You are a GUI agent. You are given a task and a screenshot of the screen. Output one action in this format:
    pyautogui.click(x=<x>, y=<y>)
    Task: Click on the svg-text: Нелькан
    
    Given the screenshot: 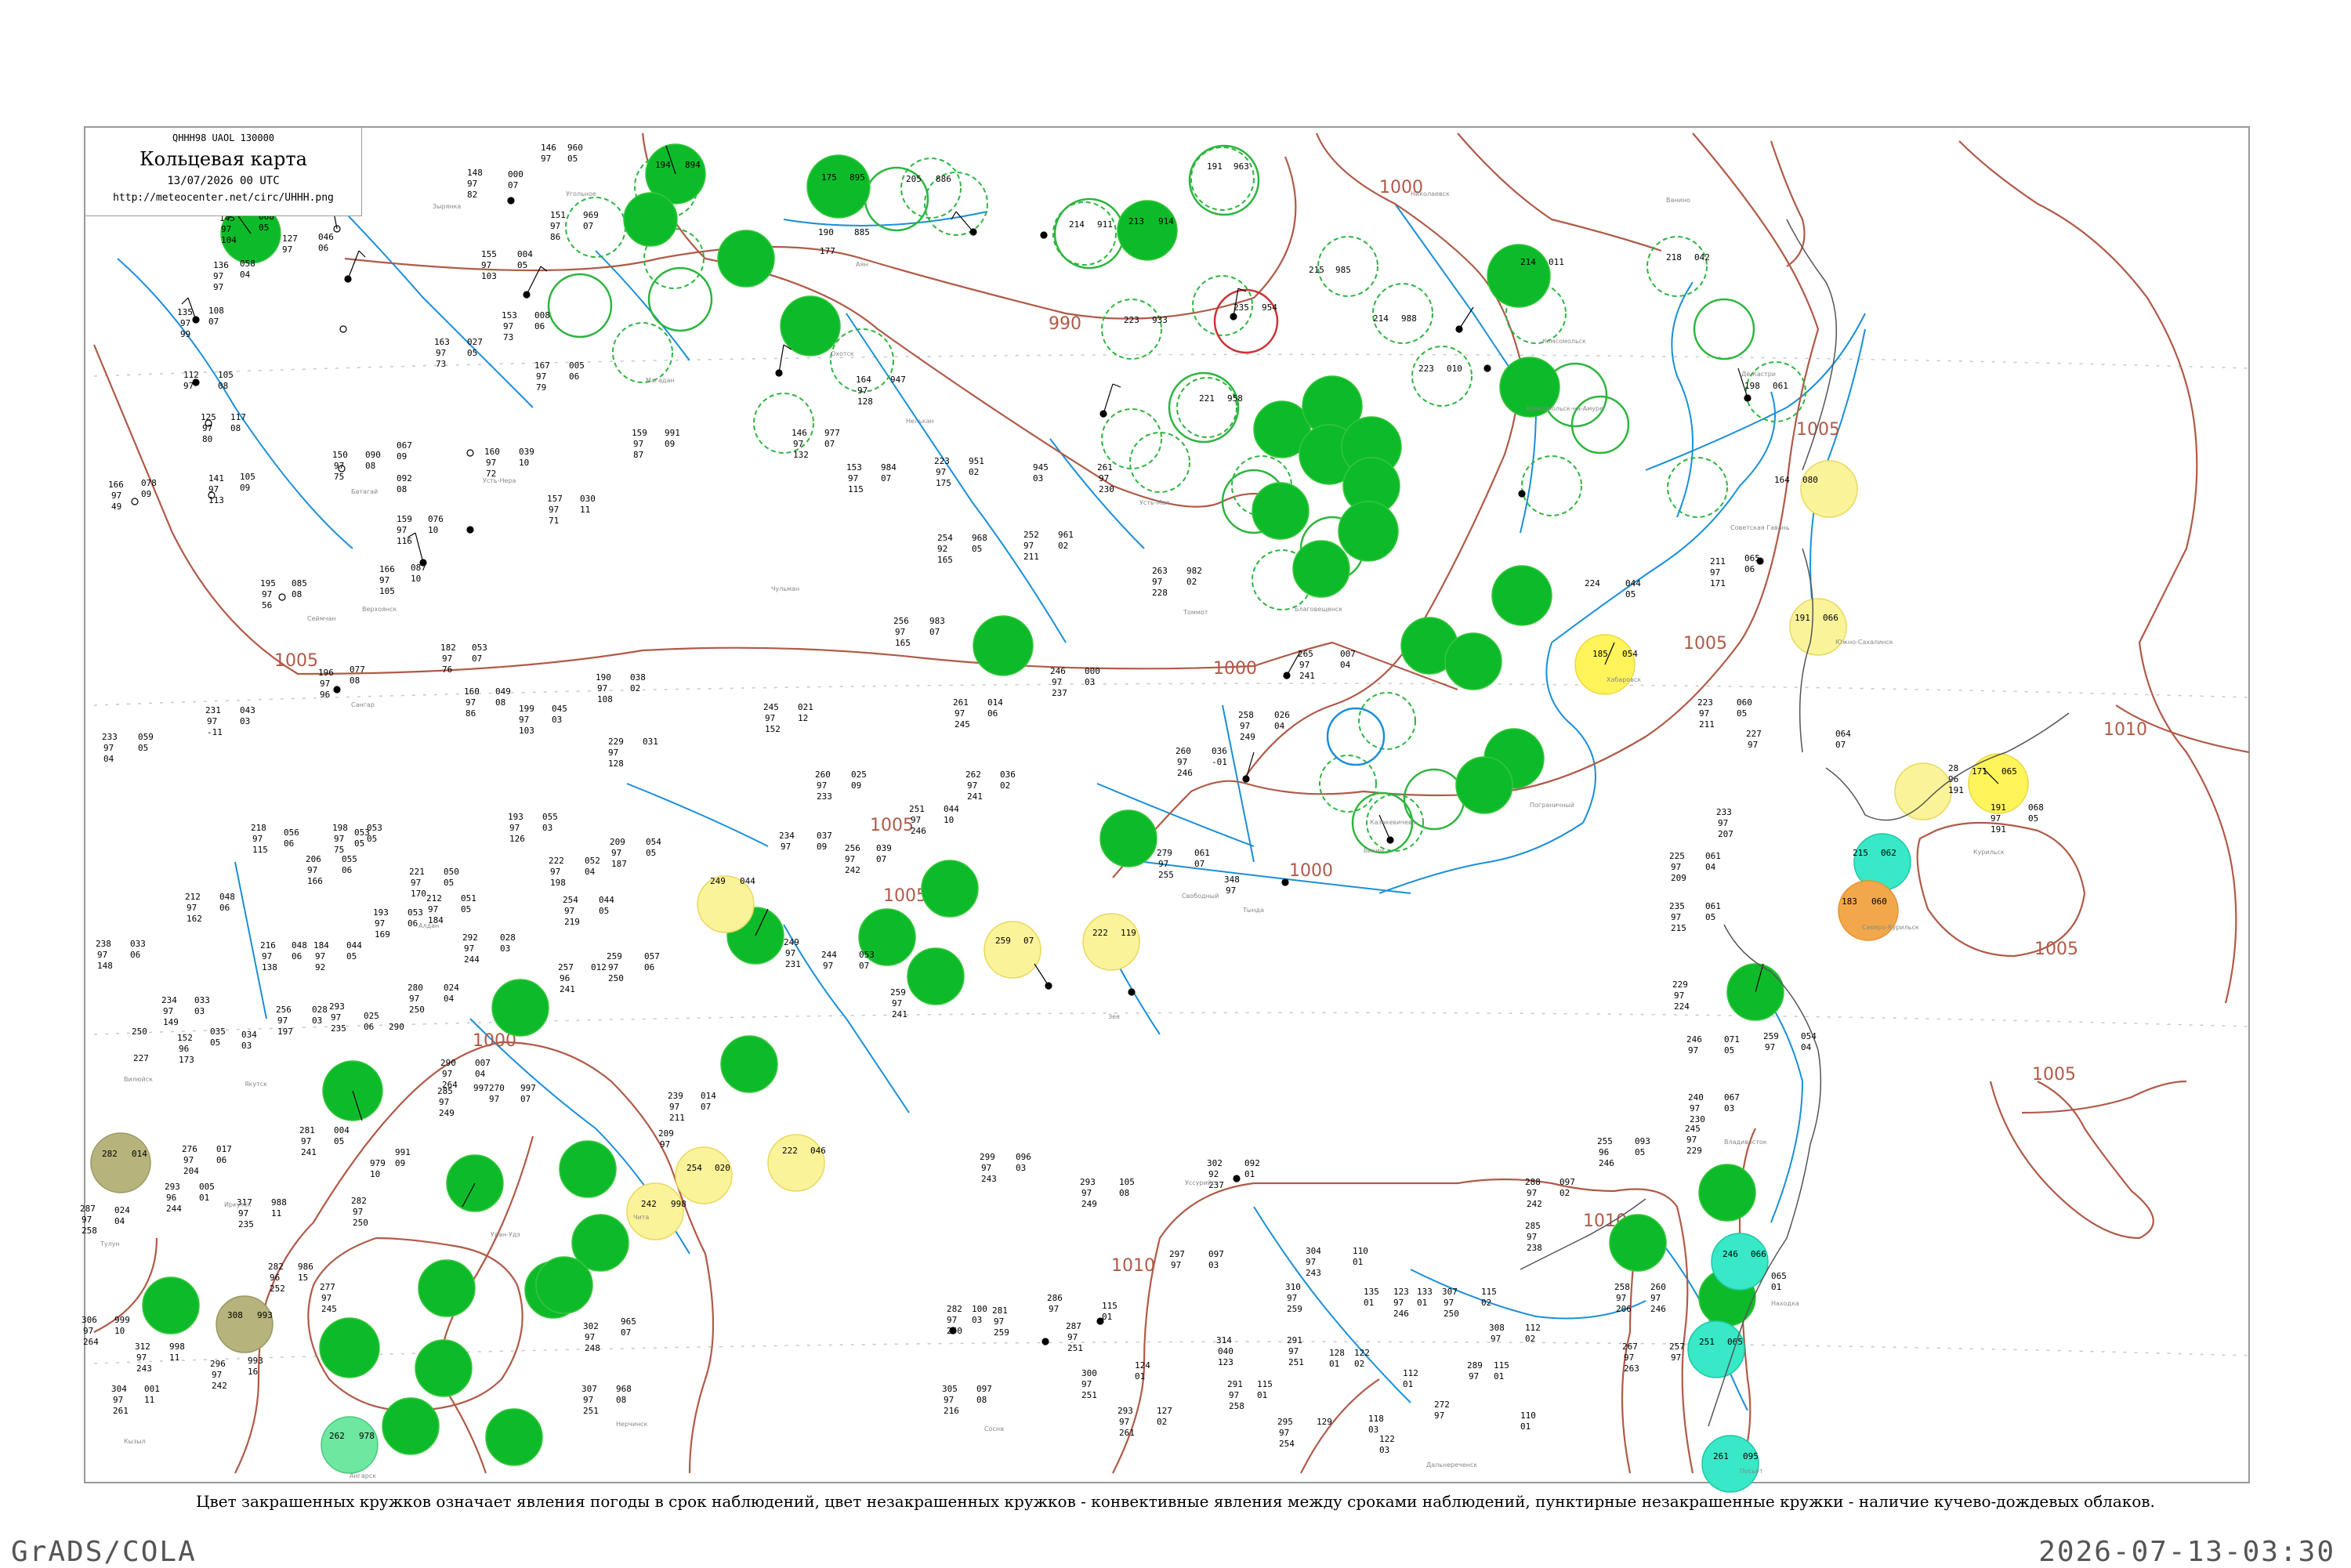 What is the action you would take?
    pyautogui.click(x=920, y=422)
    